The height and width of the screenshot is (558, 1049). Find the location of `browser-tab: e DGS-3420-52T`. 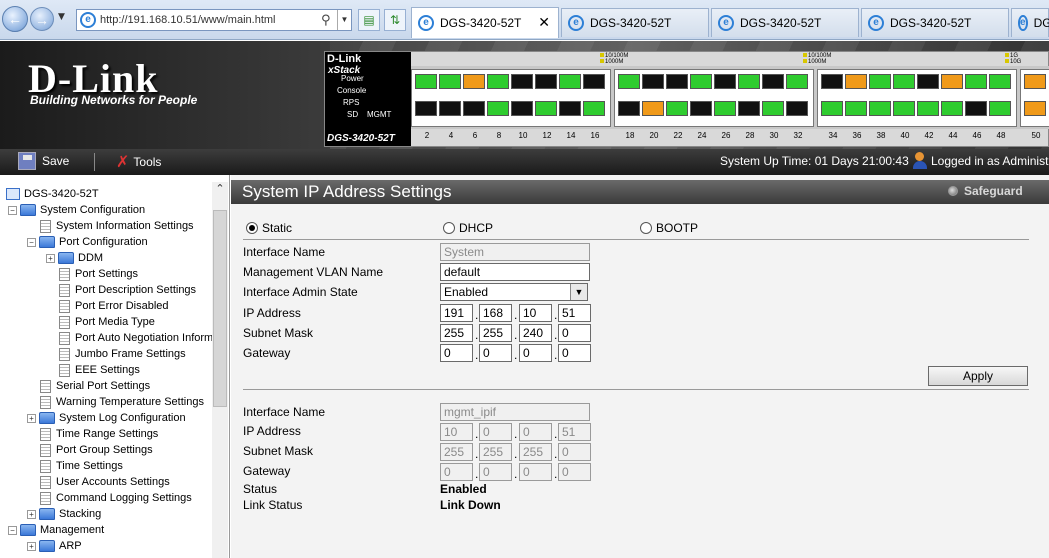

browser-tab: e DGS-3420-52T is located at coordinates (635, 22).